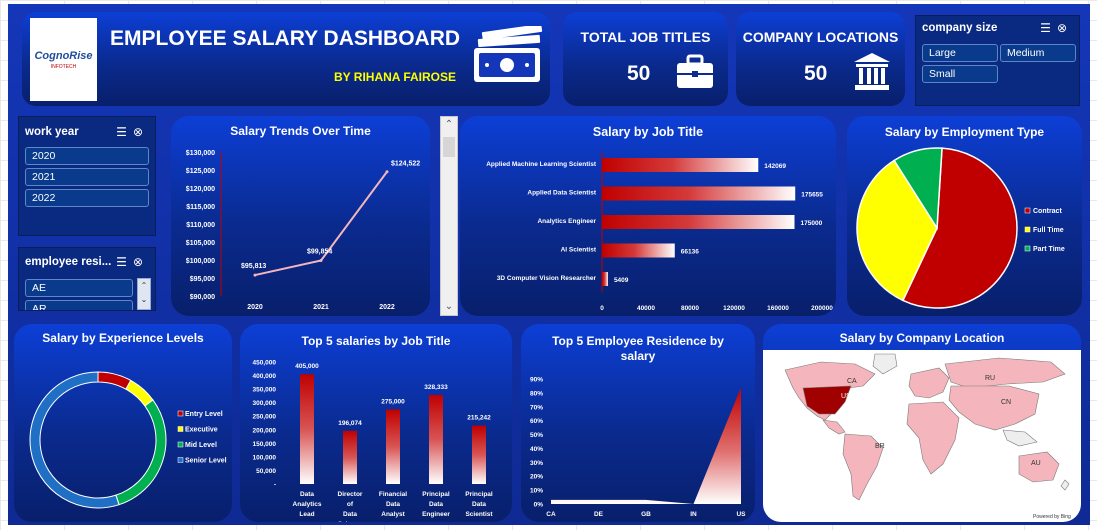 The height and width of the screenshot is (530, 1097). I want to click on data-label: 196,074, so click(350, 423).